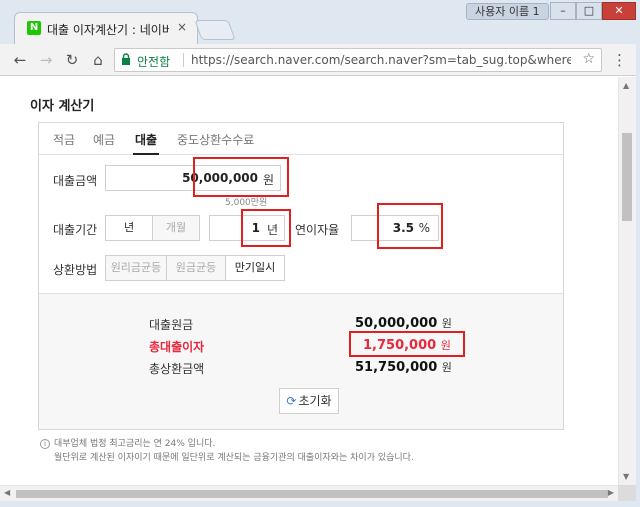 This screenshot has width=640, height=507. What do you see at coordinates (135, 444) in the screenshot?
I see `note-text-1: 대부업체 법정 최고금리는 연 24% 입니다.` at bounding box center [135, 444].